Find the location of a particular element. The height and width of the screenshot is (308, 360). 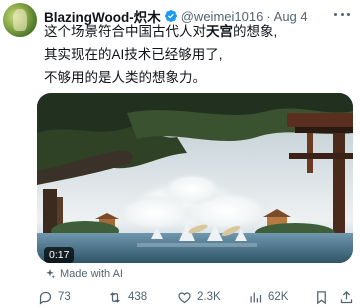

share-icon is located at coordinates (346, 296).